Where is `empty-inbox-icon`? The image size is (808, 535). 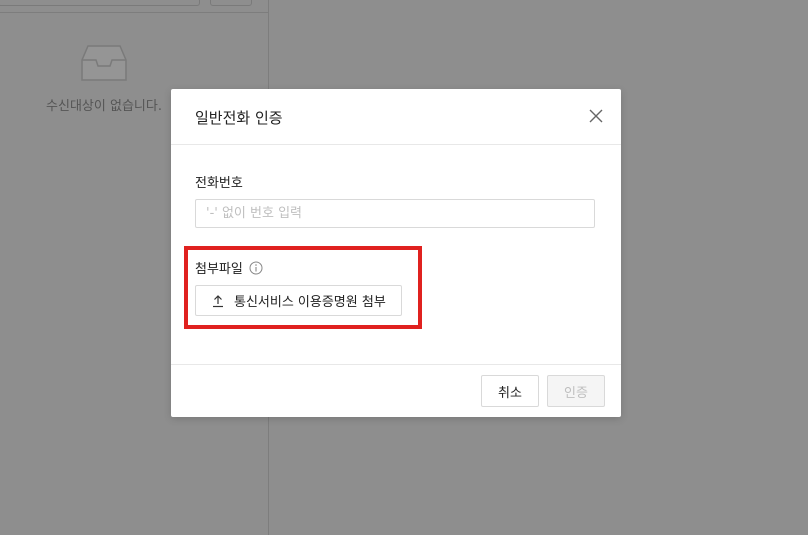 empty-inbox-icon is located at coordinates (104, 63).